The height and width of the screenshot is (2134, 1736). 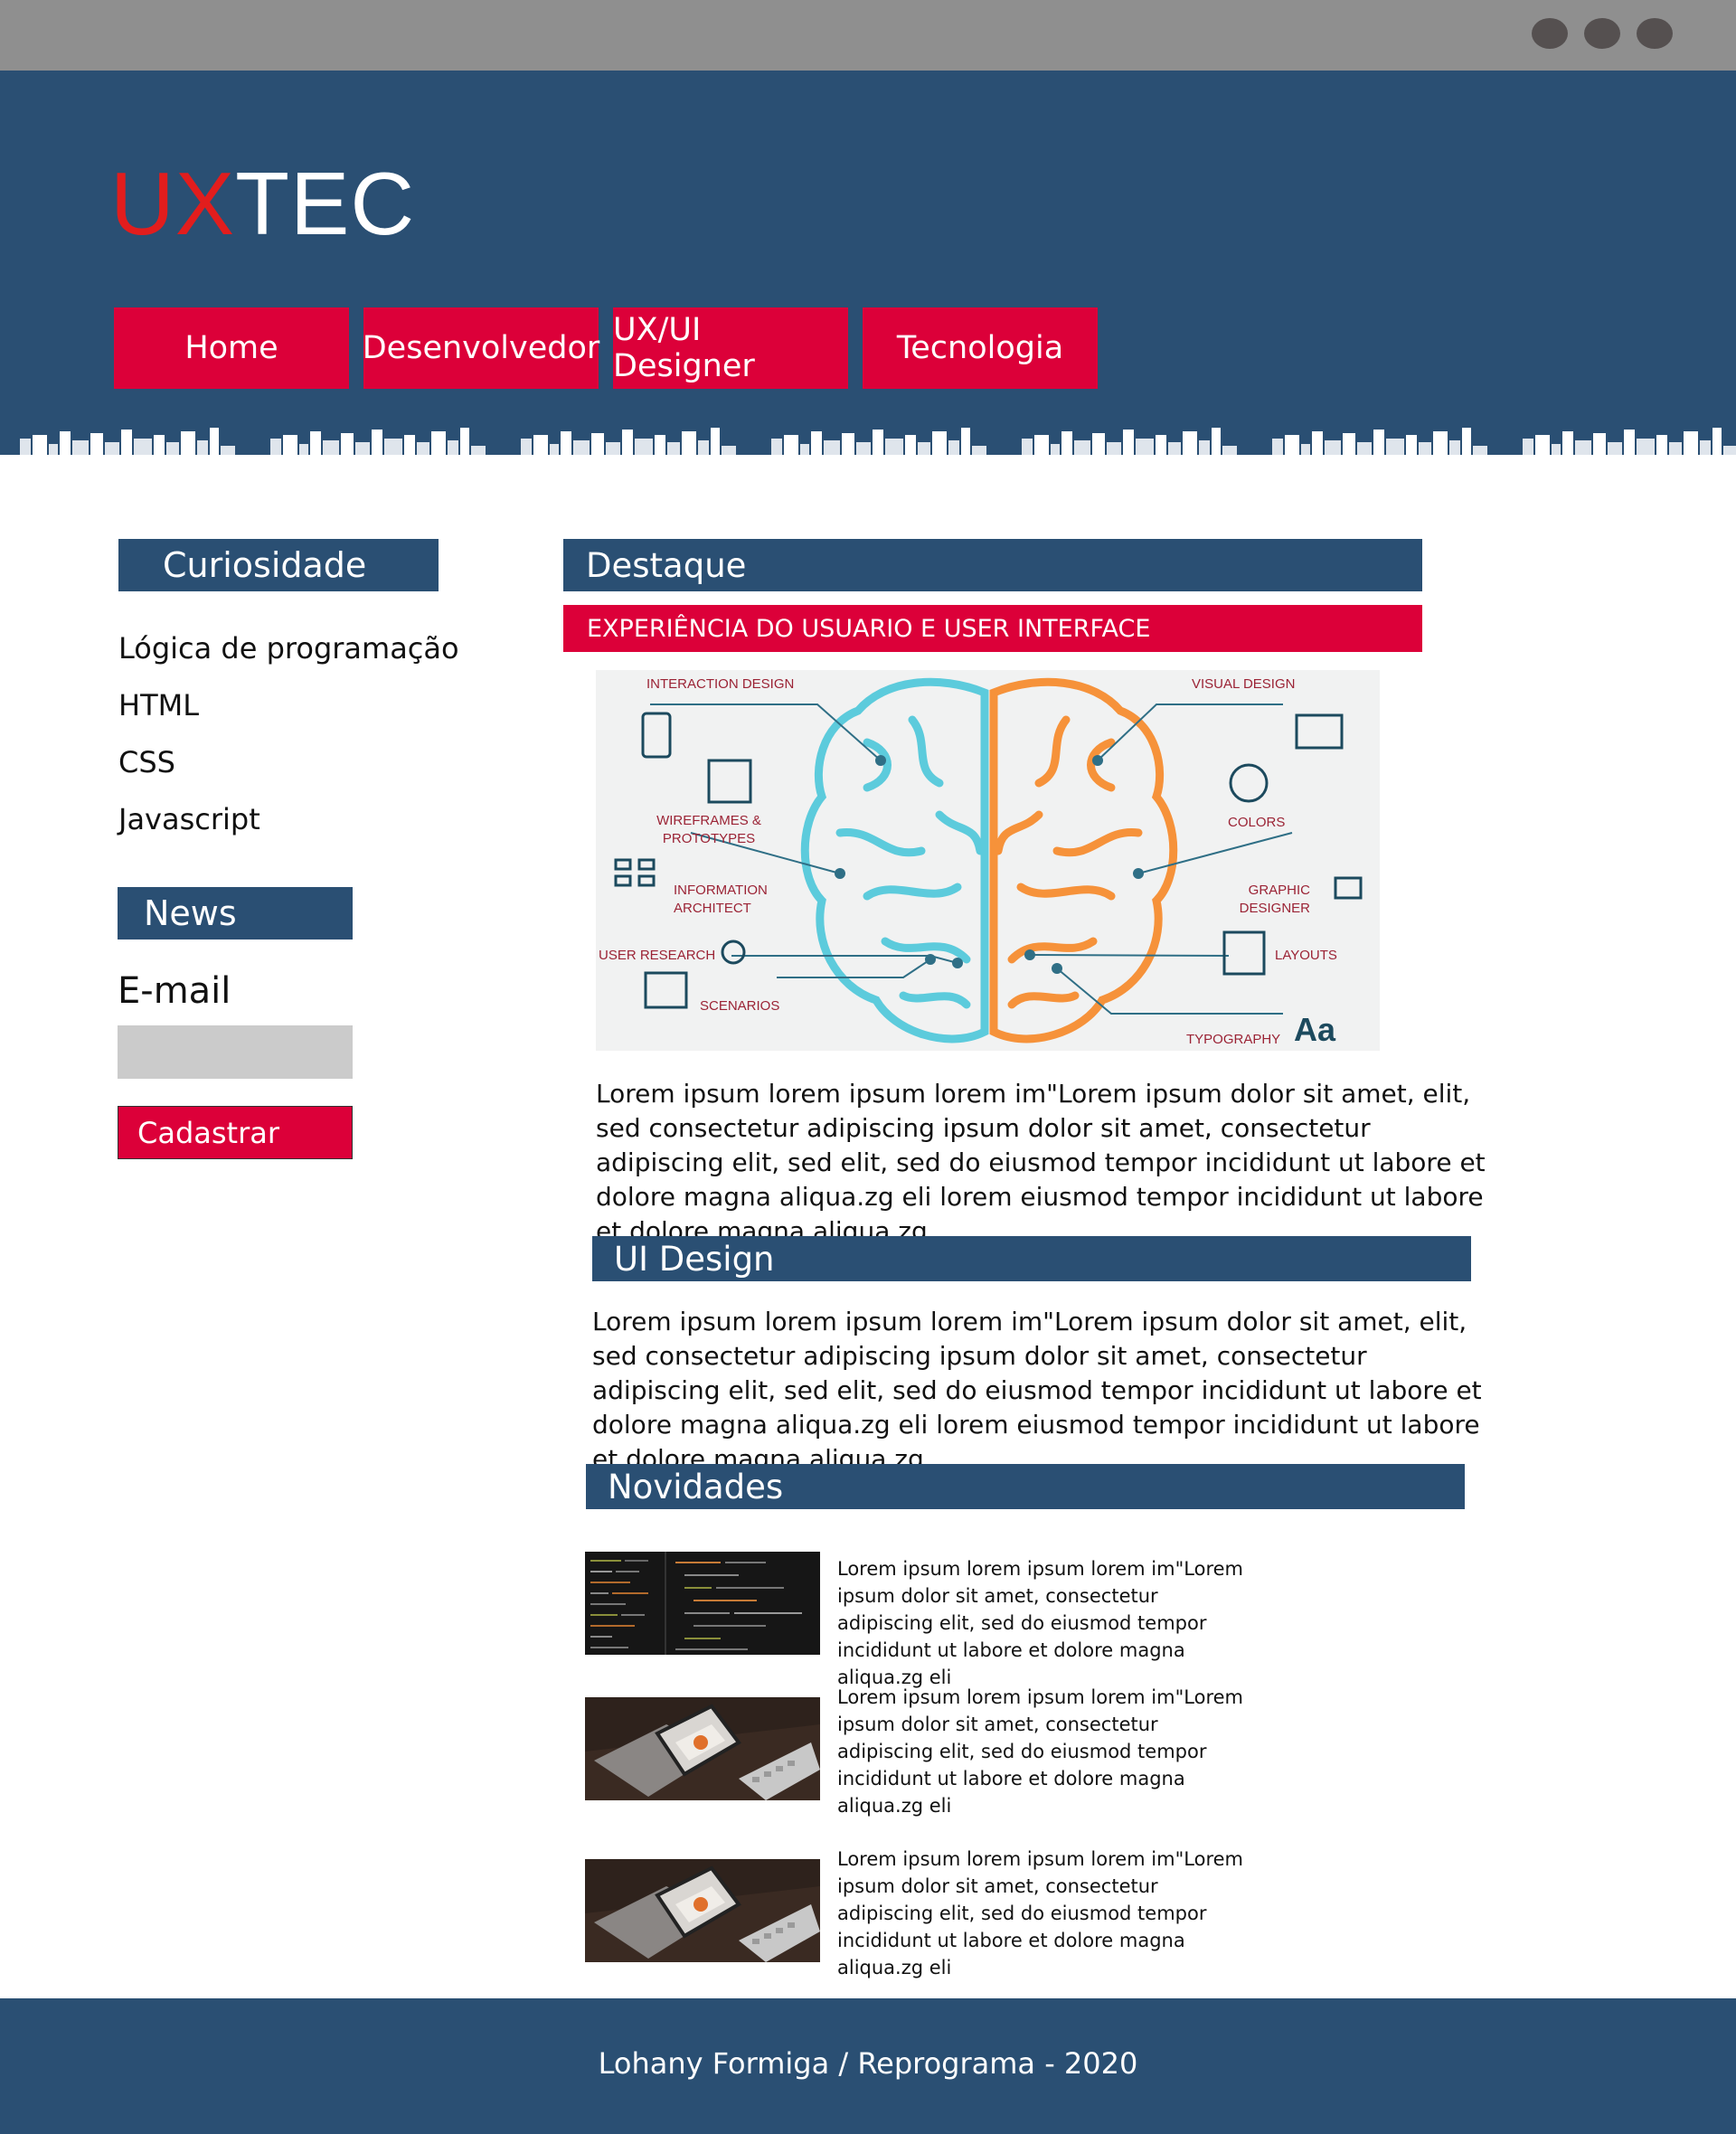 I want to click on logo-tec: TEC, so click(x=326, y=203).